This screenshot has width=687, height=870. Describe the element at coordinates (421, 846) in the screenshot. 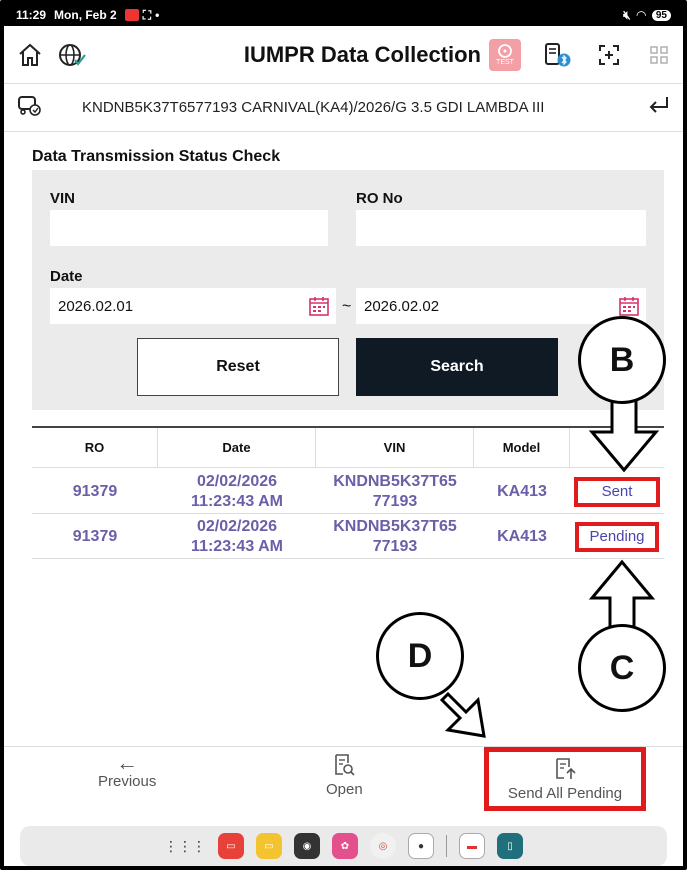

I see `camera-app-icon: ●` at that location.